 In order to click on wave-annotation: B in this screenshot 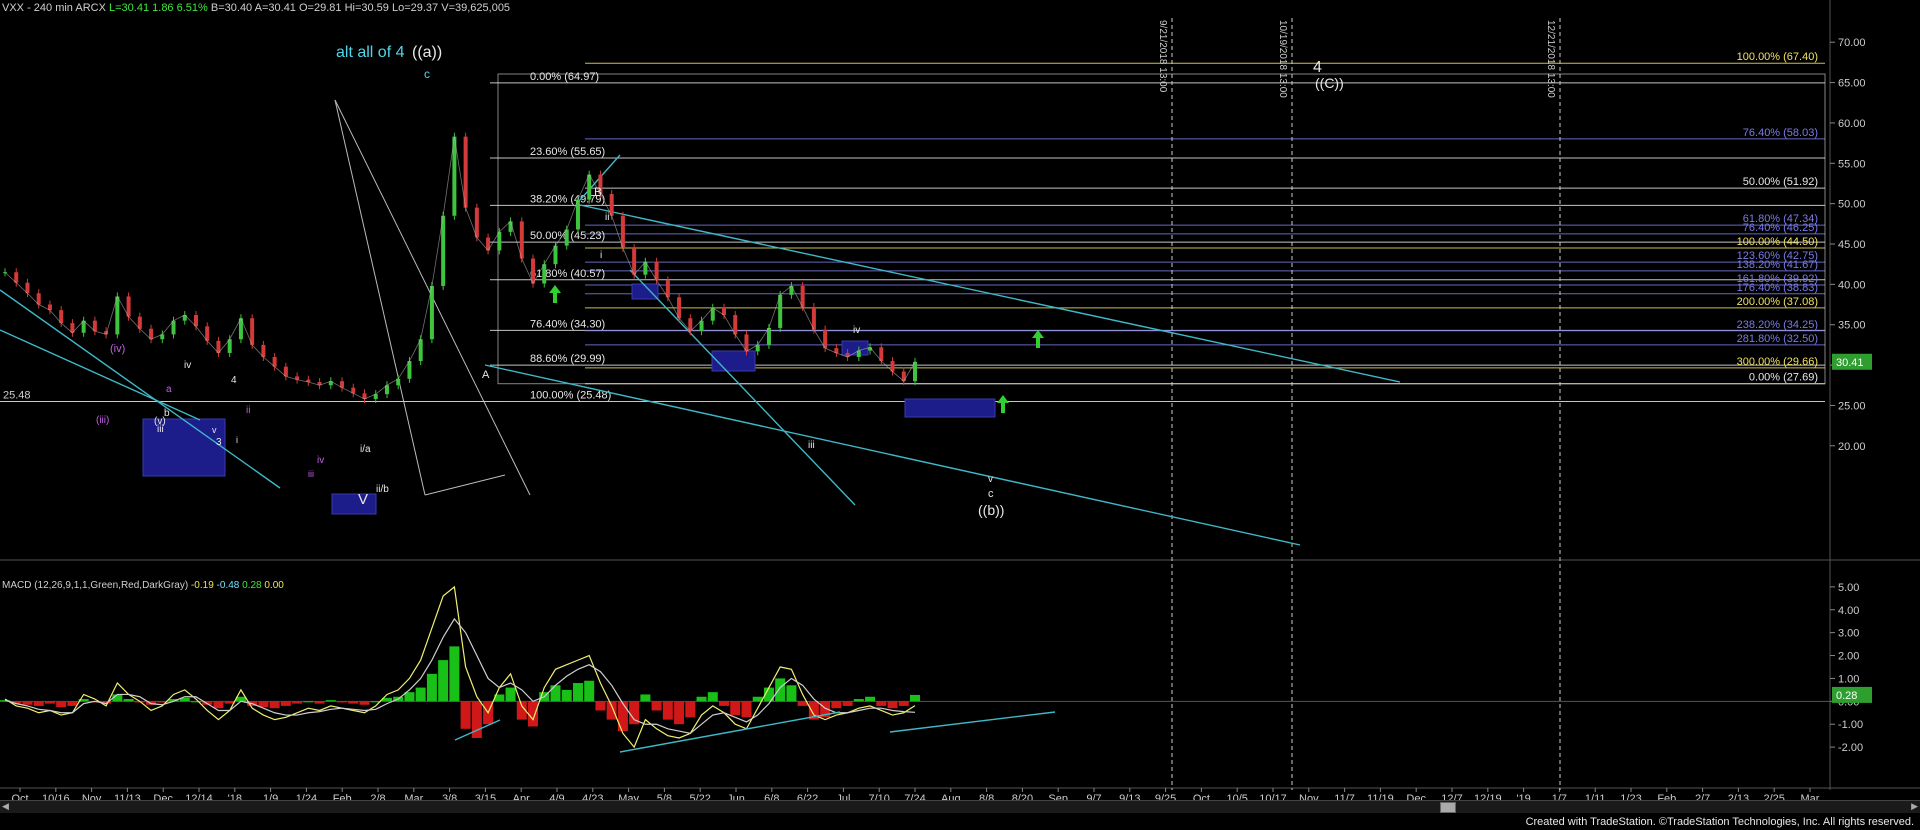, I will do `click(598, 192)`.